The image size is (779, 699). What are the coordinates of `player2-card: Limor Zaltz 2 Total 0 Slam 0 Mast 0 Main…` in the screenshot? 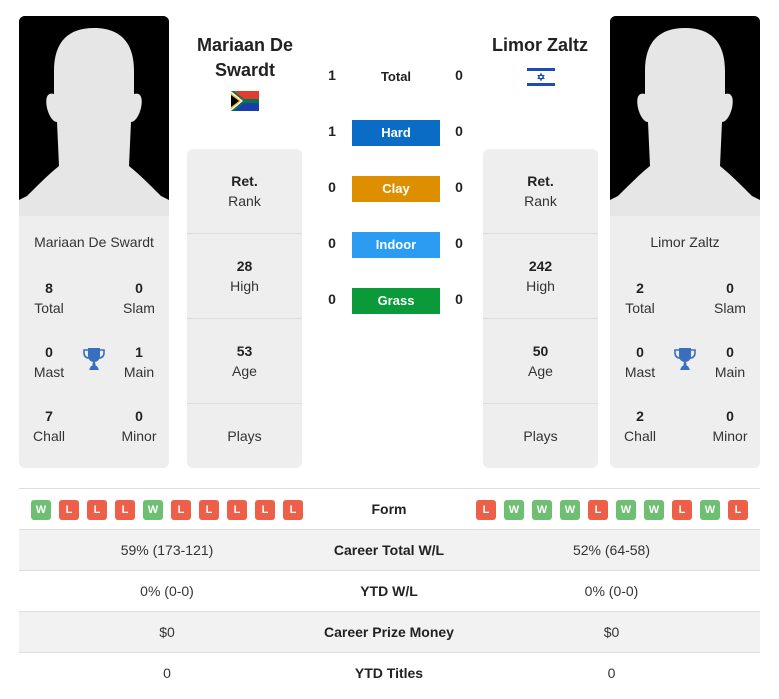 It's located at (685, 242).